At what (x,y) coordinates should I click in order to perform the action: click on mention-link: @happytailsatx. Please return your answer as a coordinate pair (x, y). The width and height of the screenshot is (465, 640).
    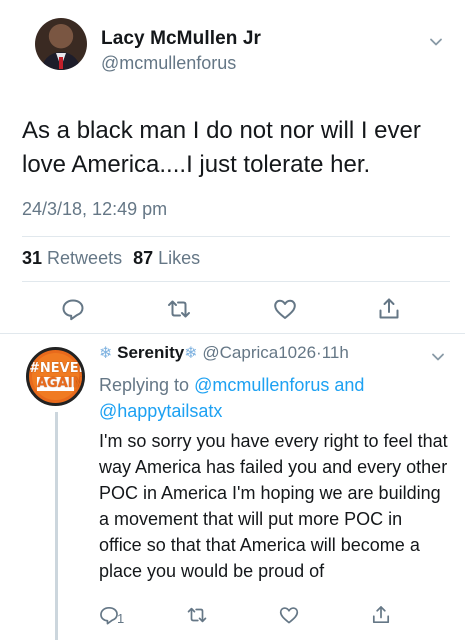
    Looking at the image, I should click on (160, 411).